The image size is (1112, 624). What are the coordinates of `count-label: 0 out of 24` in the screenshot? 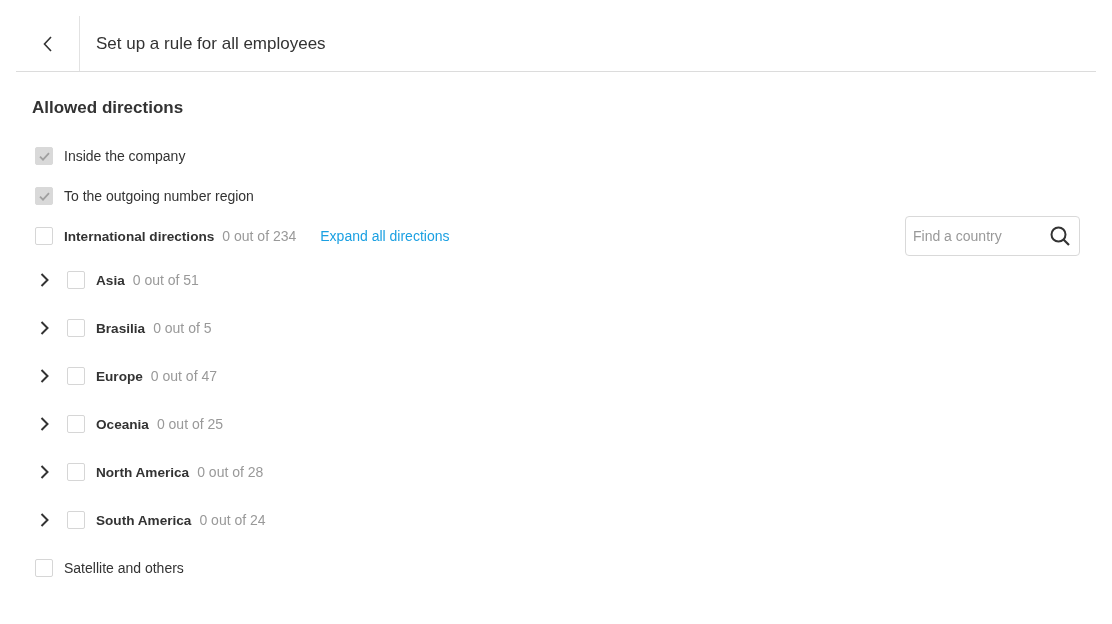 It's located at (232, 520).